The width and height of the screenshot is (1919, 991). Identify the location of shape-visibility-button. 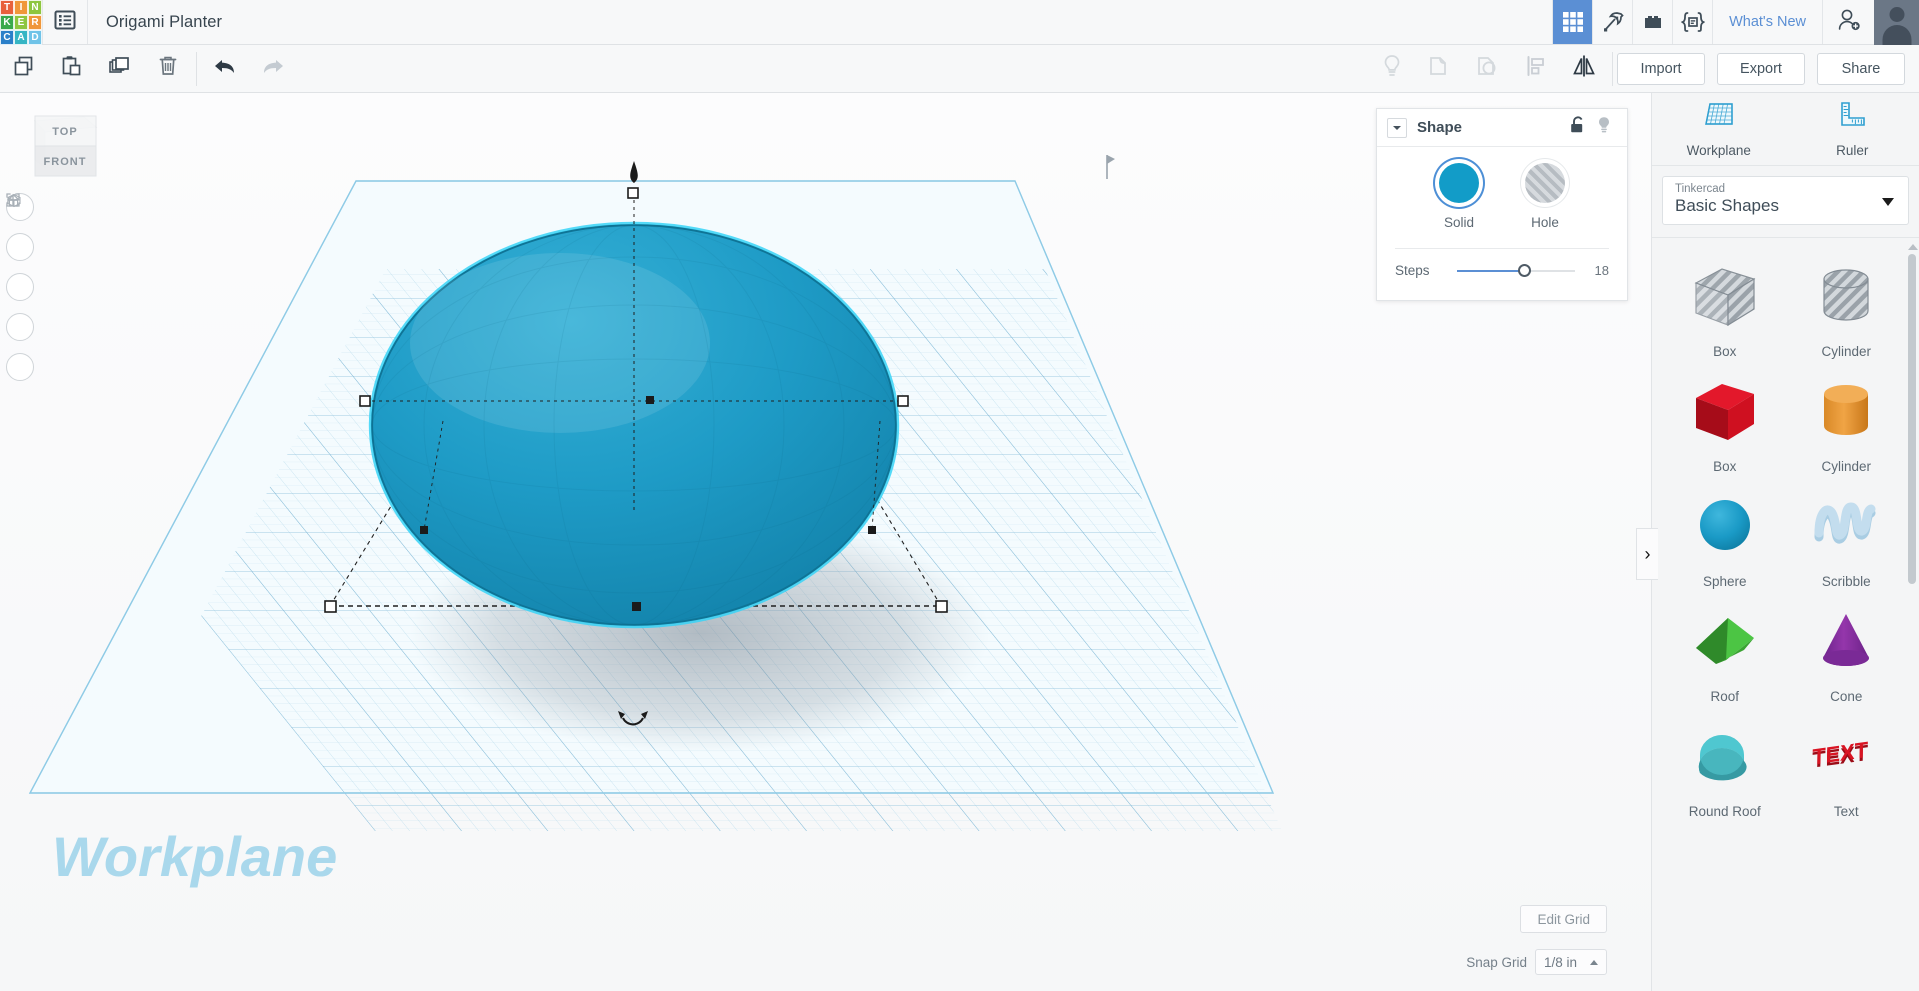
(1604, 127).